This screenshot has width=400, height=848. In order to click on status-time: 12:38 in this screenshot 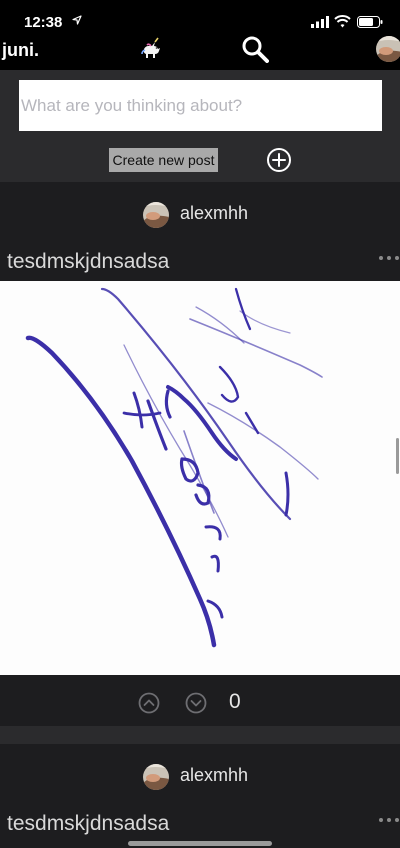, I will do `click(43, 22)`.